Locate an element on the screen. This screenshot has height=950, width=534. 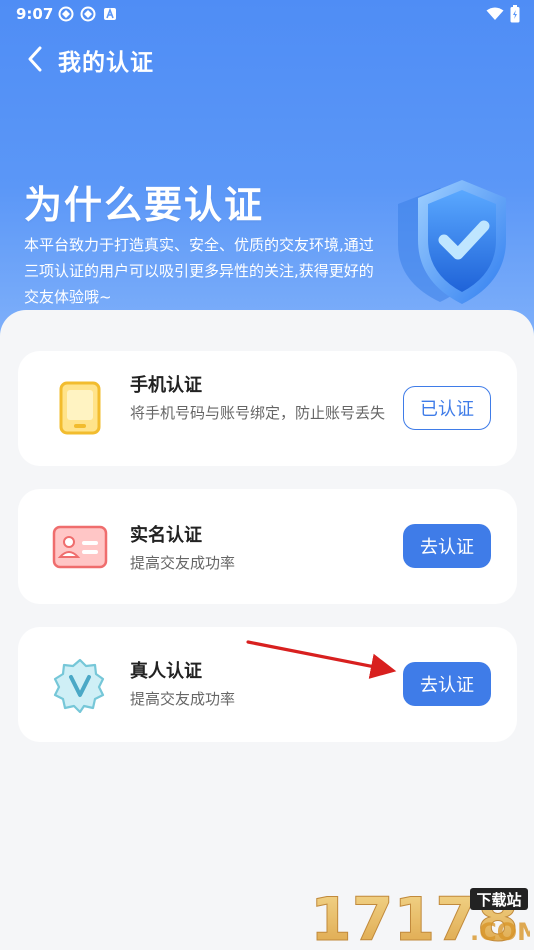
verified-button: 已认证 is located at coordinates (447, 408).